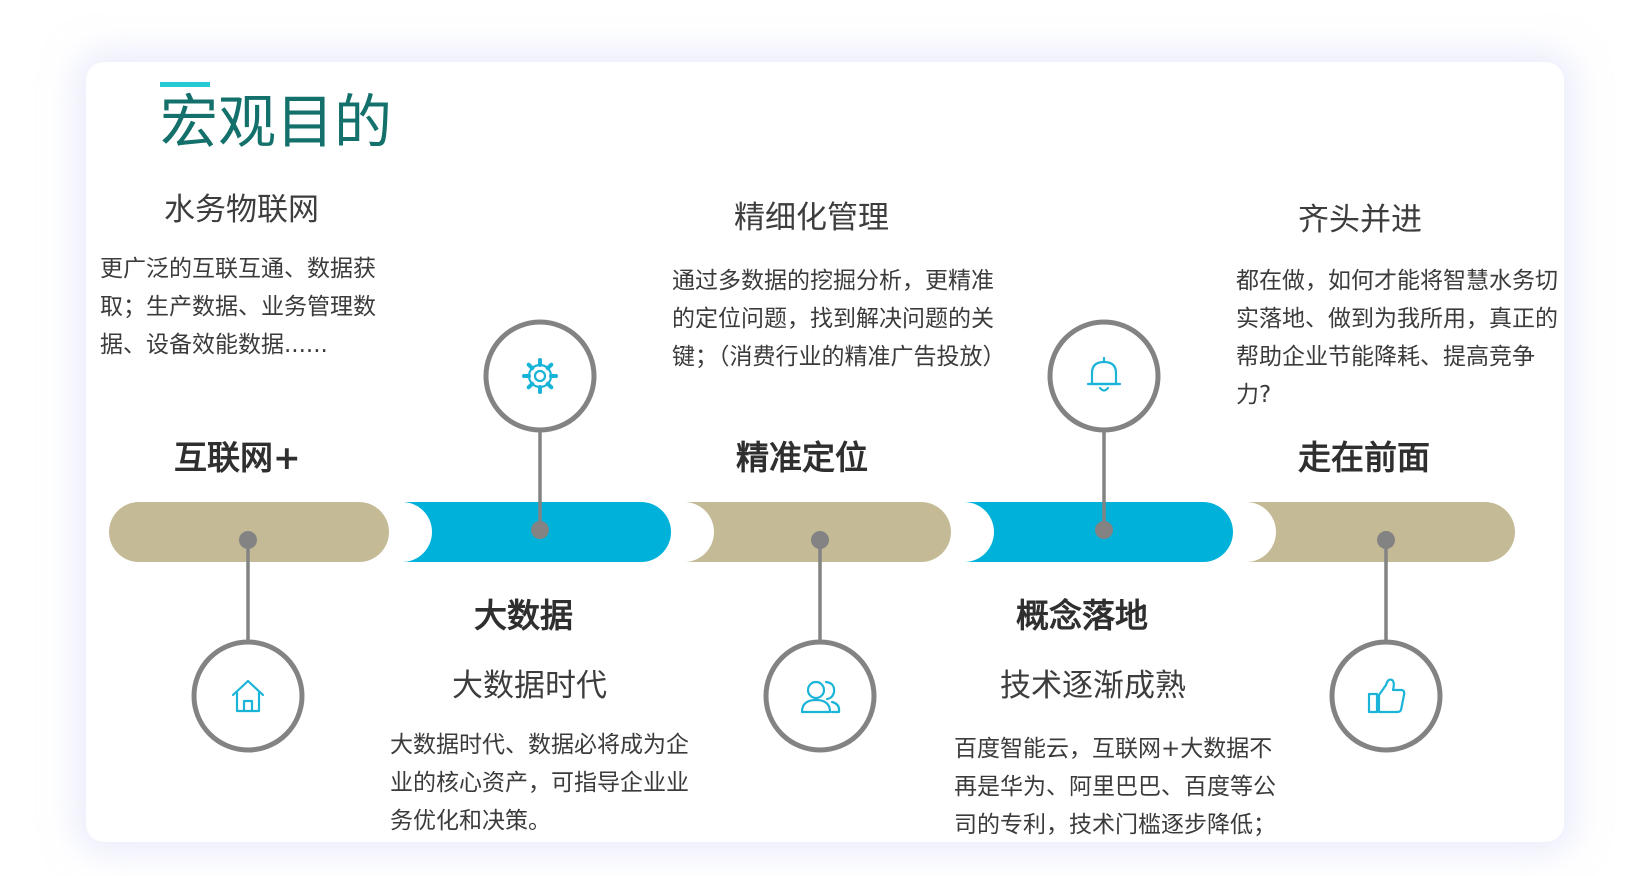 Image resolution: width=1644 pixels, height=876 pixels. What do you see at coordinates (539, 783) in the screenshot?
I see `stage-2-description: 大数据时代、数据必将成为企业的核心资产，可指导企业业务优化和决策。` at bounding box center [539, 783].